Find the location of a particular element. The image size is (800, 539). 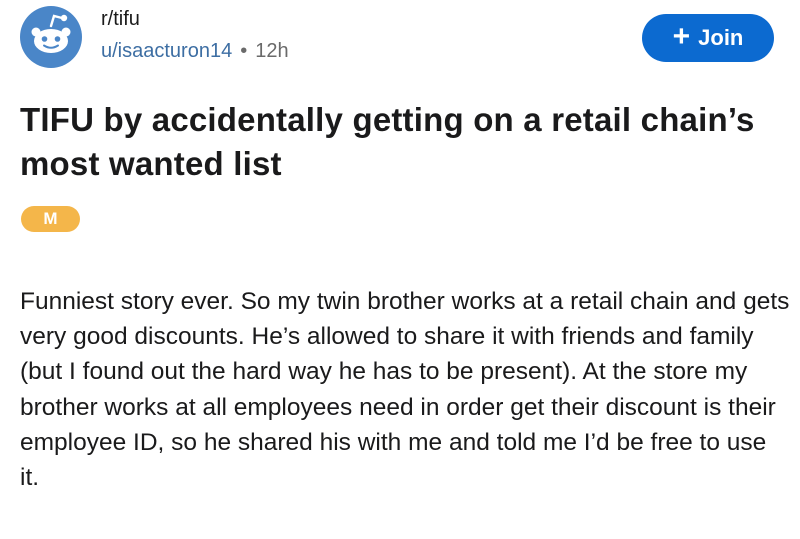

post-age: 12h is located at coordinates (272, 51).